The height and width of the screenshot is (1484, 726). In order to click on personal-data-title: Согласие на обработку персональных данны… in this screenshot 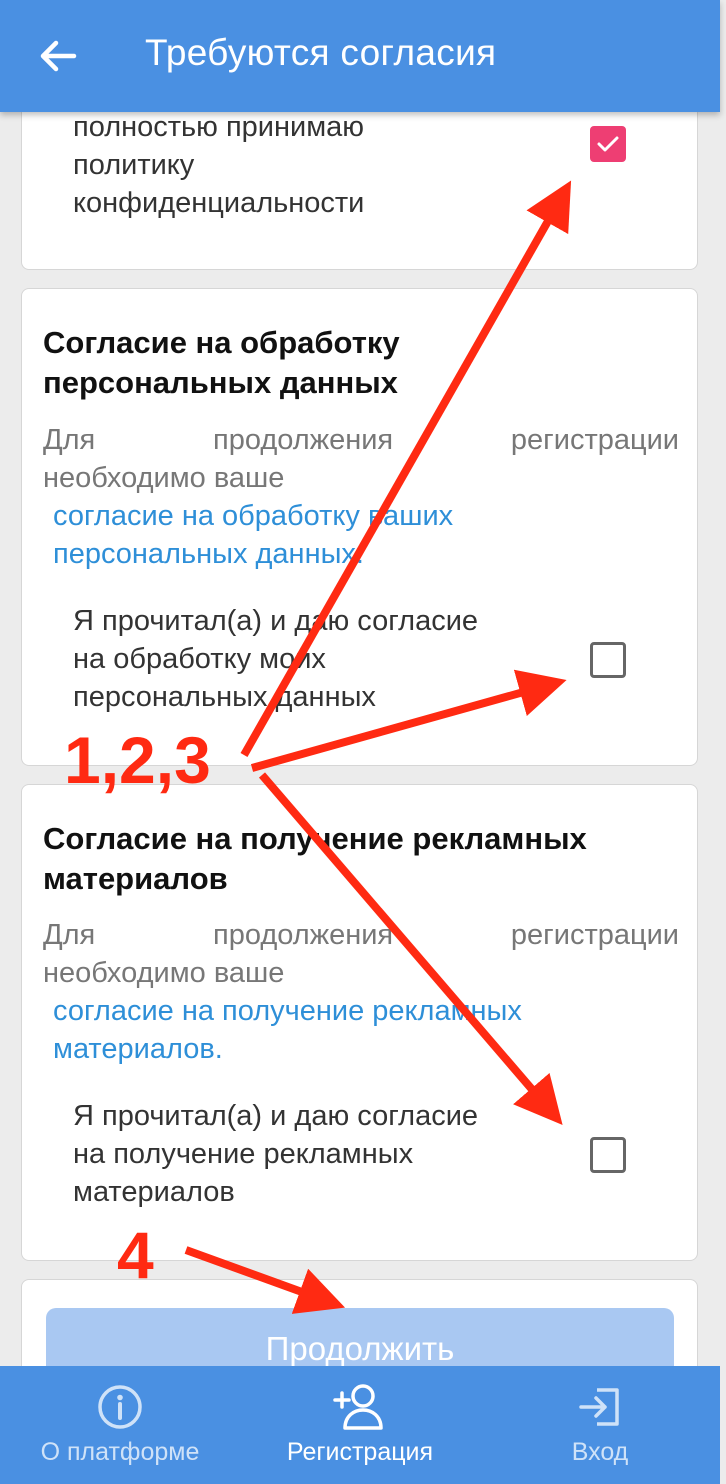, I will do `click(221, 362)`.